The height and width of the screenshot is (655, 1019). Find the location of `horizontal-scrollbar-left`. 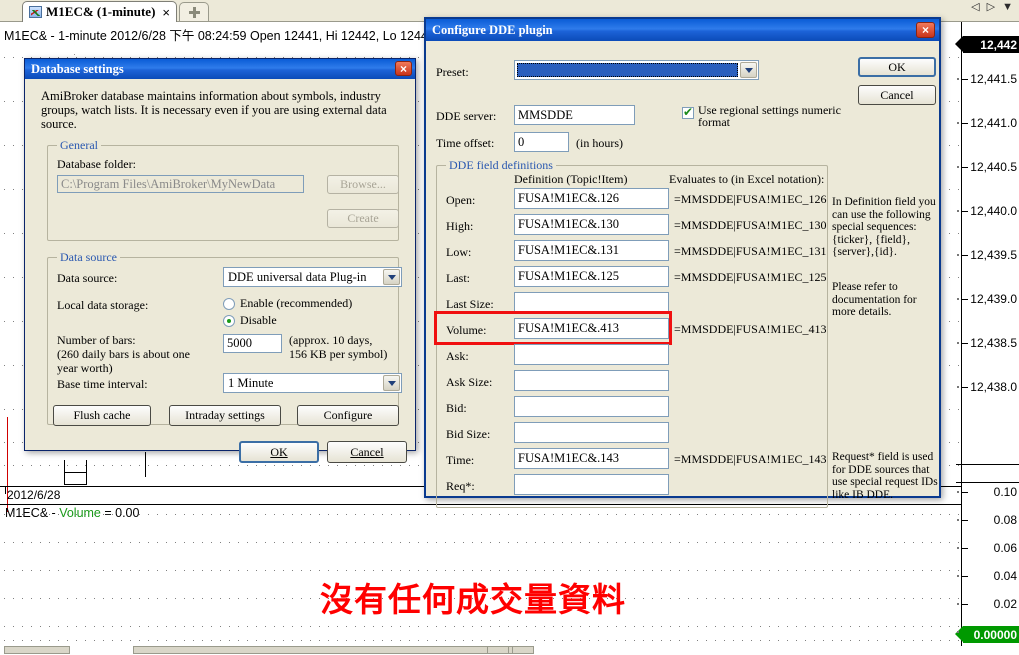

horizontal-scrollbar-left is located at coordinates (37, 650).